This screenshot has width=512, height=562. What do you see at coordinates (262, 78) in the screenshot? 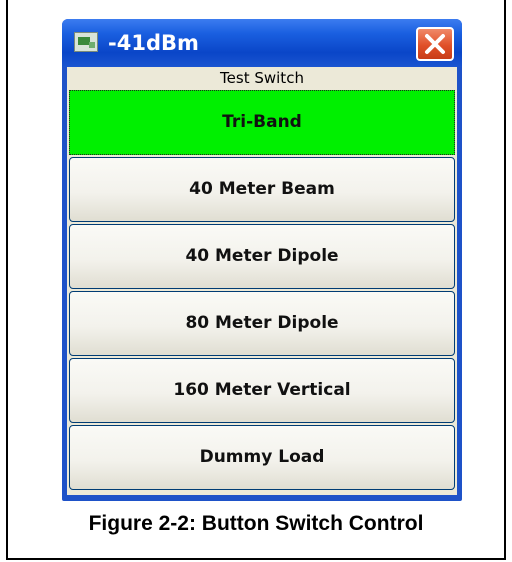
I see `switch-group-label: Test Switch` at bounding box center [262, 78].